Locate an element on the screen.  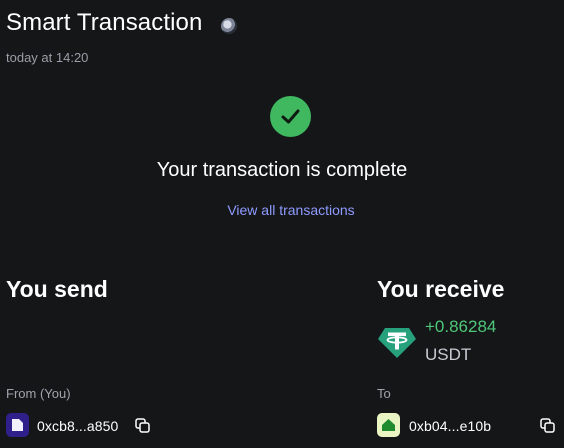
transaction-timestamp: today at 14:20 is located at coordinates (47, 57).